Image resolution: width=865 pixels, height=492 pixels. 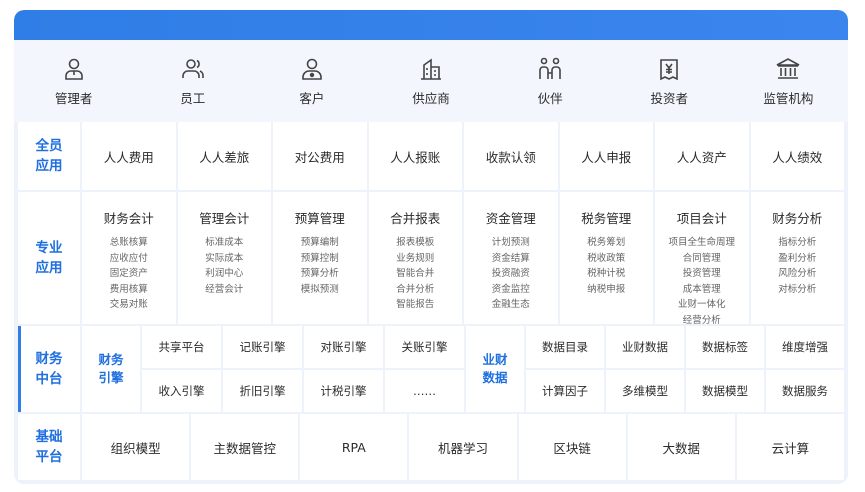 What do you see at coordinates (181, 391) in the screenshot?
I see `engine-cell: 收入引擎` at bounding box center [181, 391].